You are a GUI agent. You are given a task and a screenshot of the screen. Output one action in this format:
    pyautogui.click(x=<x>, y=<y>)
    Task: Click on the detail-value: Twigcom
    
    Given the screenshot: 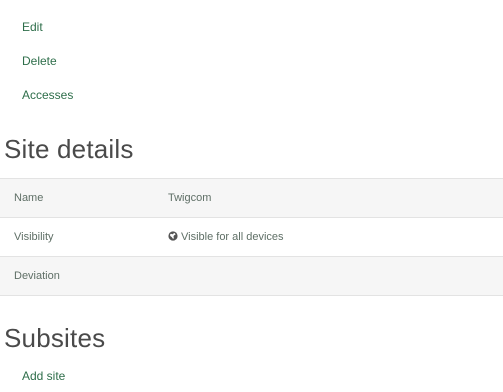 What is the action you would take?
    pyautogui.click(x=190, y=198)
    